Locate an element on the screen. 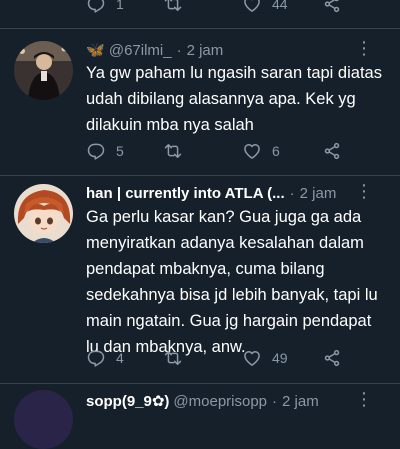 This screenshot has height=449, width=400. like-button: 6 is located at coordinates (261, 151).